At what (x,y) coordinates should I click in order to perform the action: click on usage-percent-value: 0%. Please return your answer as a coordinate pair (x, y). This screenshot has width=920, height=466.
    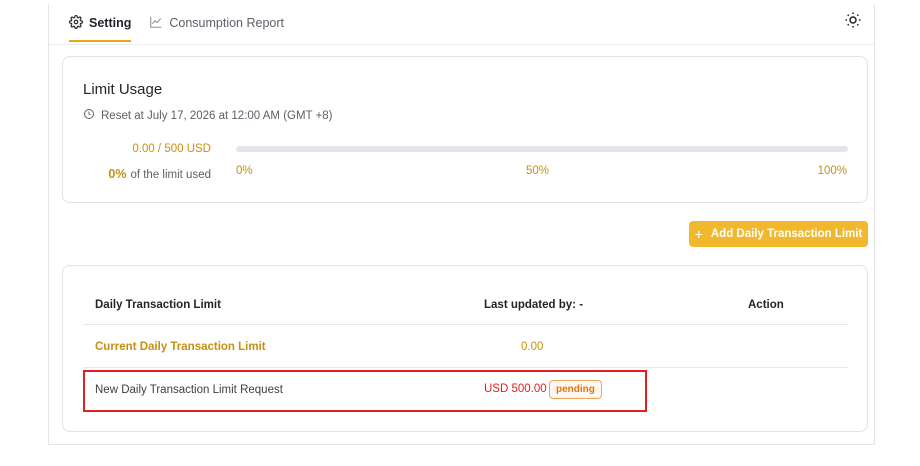
    Looking at the image, I should click on (117, 174).